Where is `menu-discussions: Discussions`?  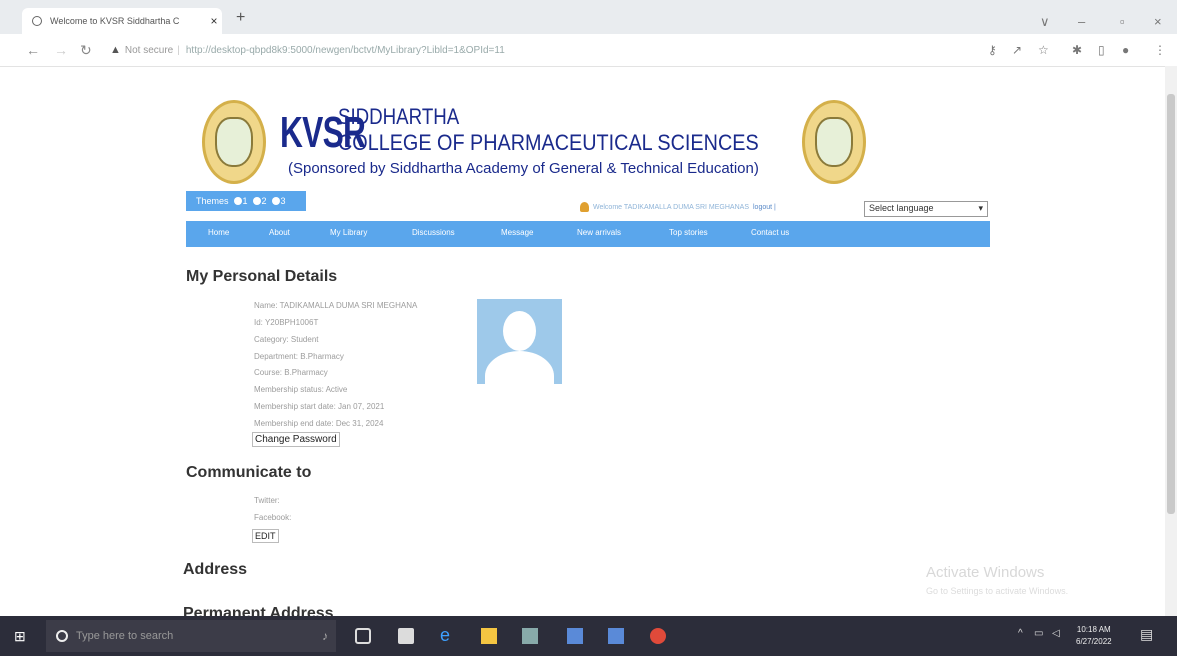 menu-discussions: Discussions is located at coordinates (433, 232).